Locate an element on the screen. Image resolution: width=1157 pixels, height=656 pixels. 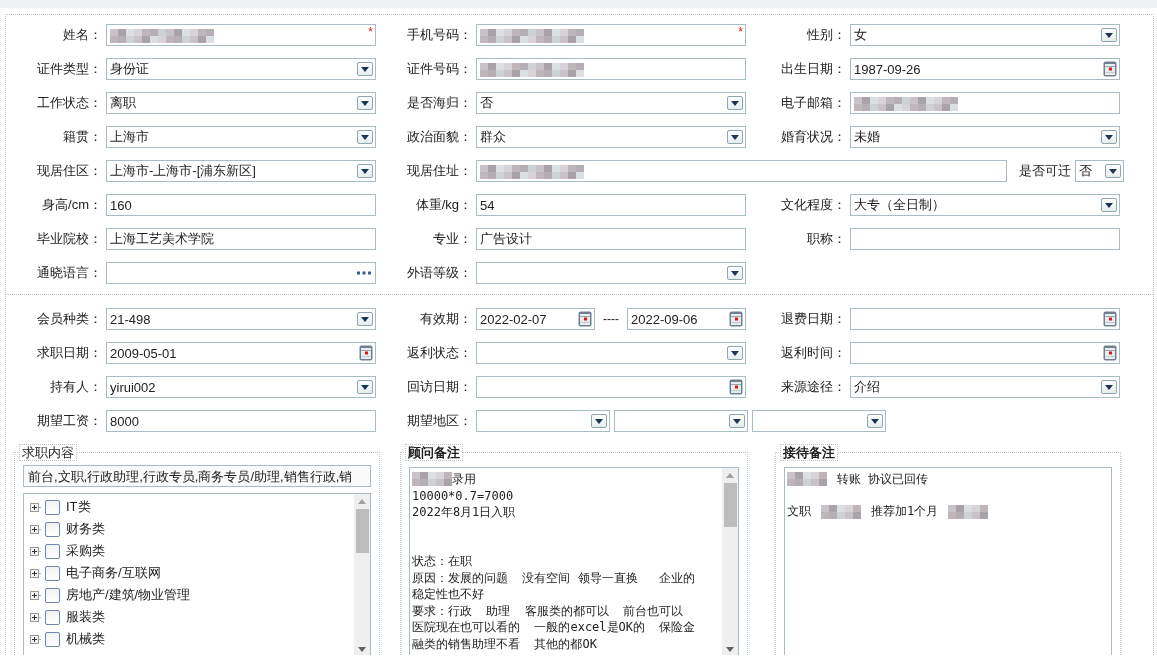
dropdown: 上海市-上海市-[浦东新区] is located at coordinates (241, 171).